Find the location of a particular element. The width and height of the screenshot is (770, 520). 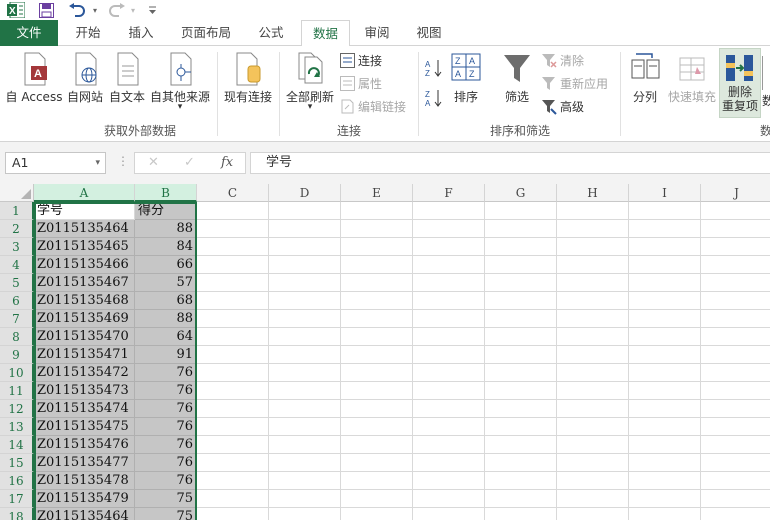

row-header: 3 is located at coordinates (17, 247).